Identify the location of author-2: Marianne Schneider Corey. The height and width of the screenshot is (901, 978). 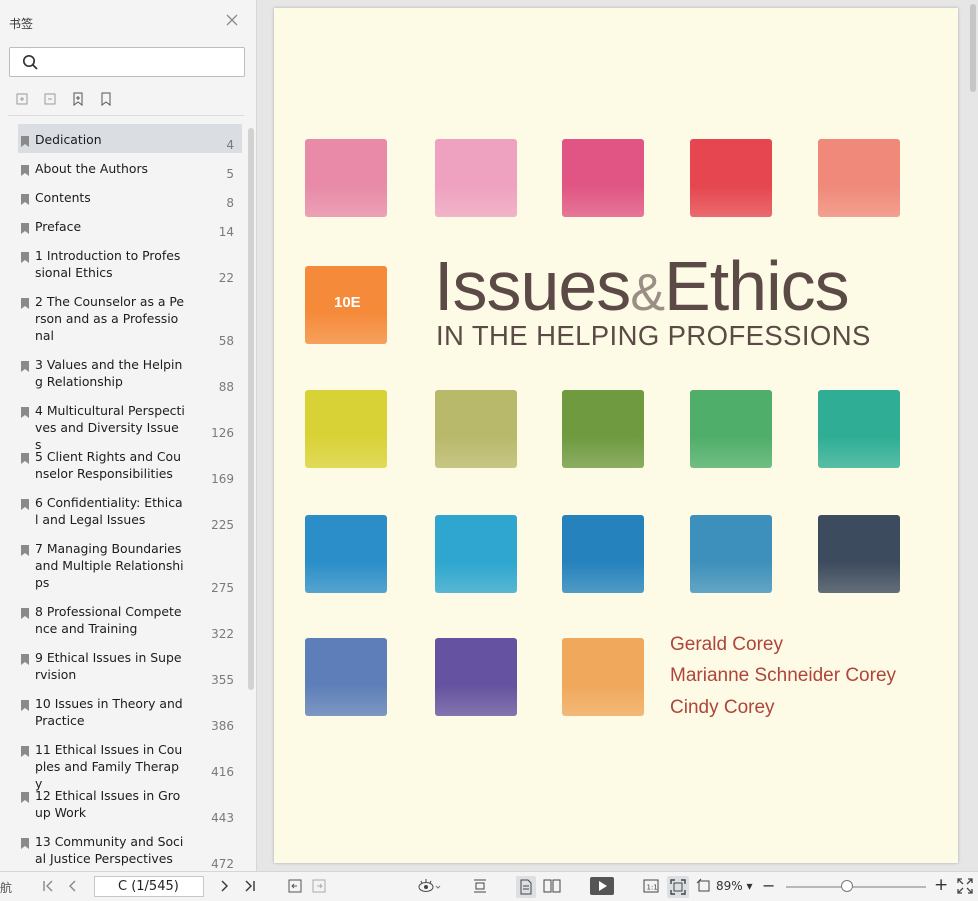
(783, 675).